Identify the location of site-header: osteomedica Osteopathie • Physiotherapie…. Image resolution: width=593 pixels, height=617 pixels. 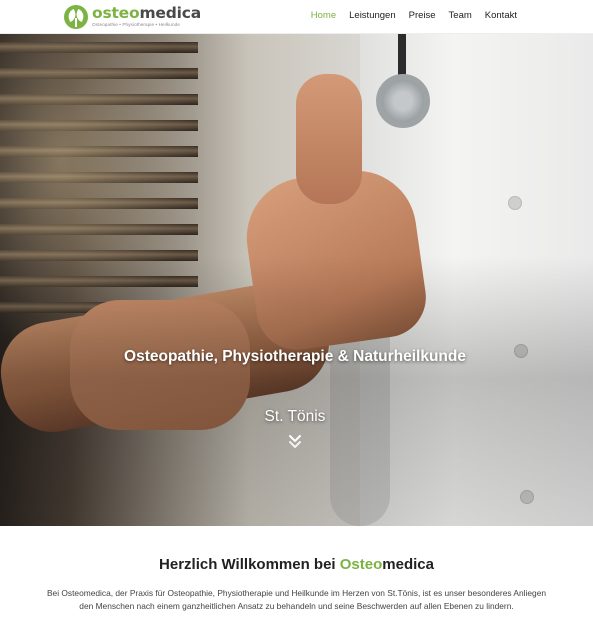
(296, 17).